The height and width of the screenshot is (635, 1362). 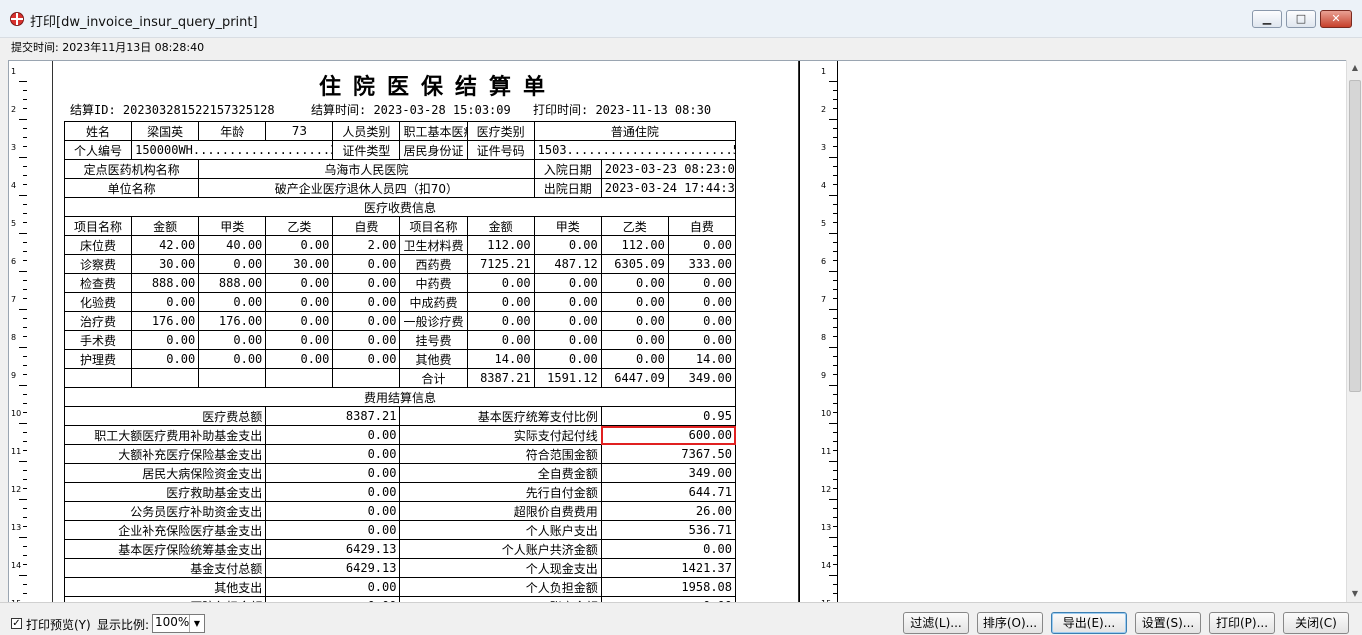 I want to click on ruler-number: 3, so click(x=14, y=147).